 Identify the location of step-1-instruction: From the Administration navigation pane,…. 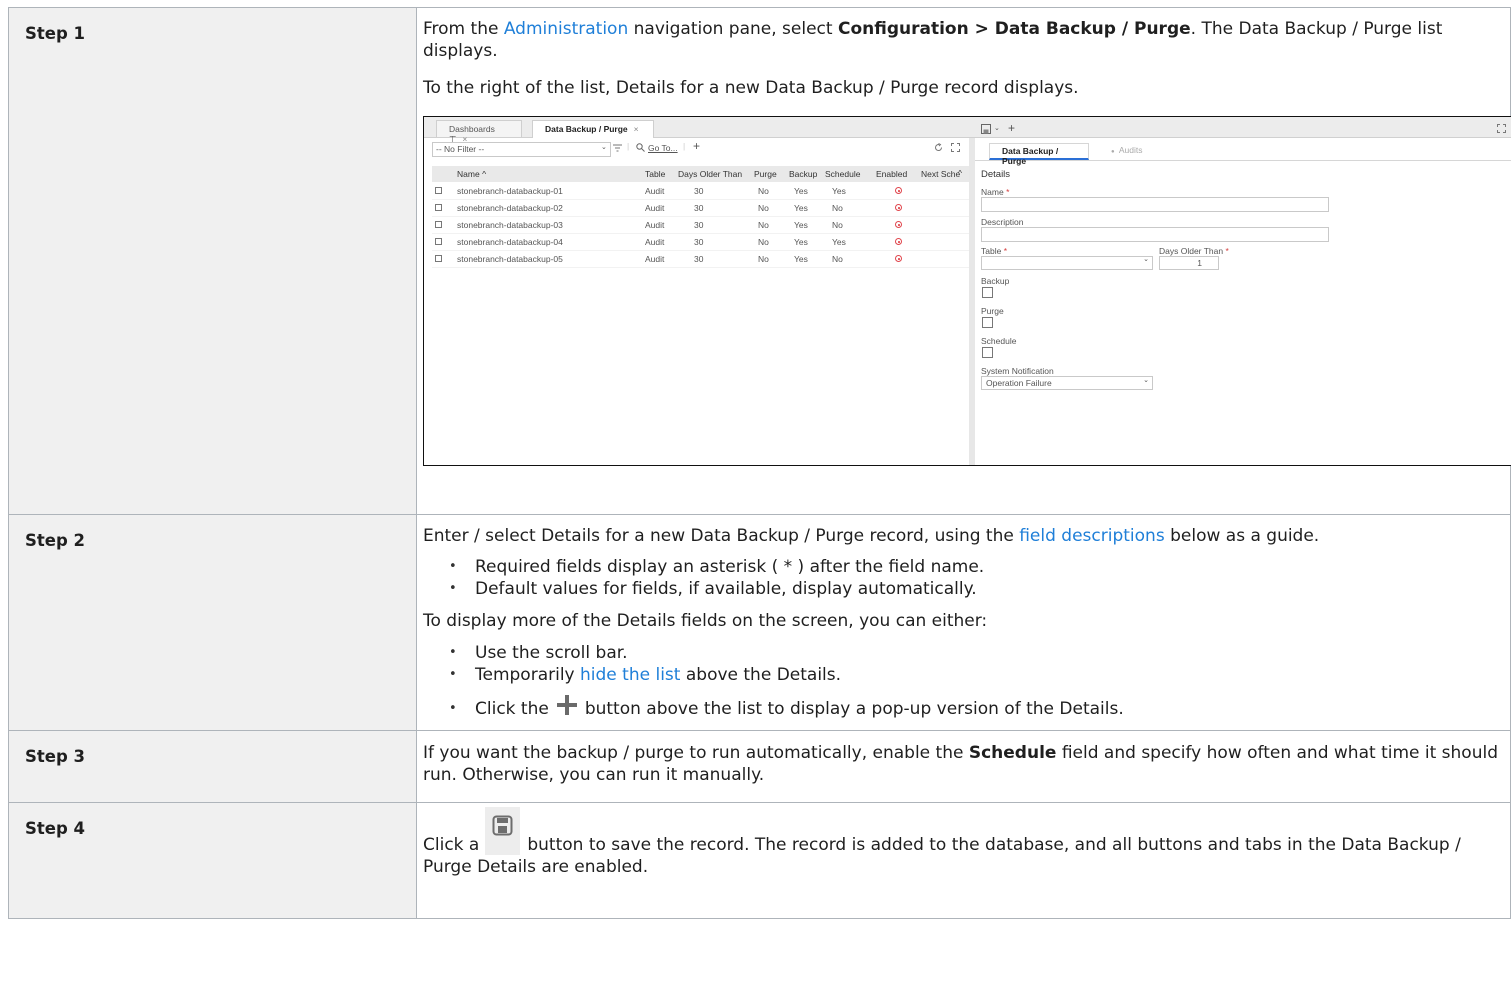
(933, 40).